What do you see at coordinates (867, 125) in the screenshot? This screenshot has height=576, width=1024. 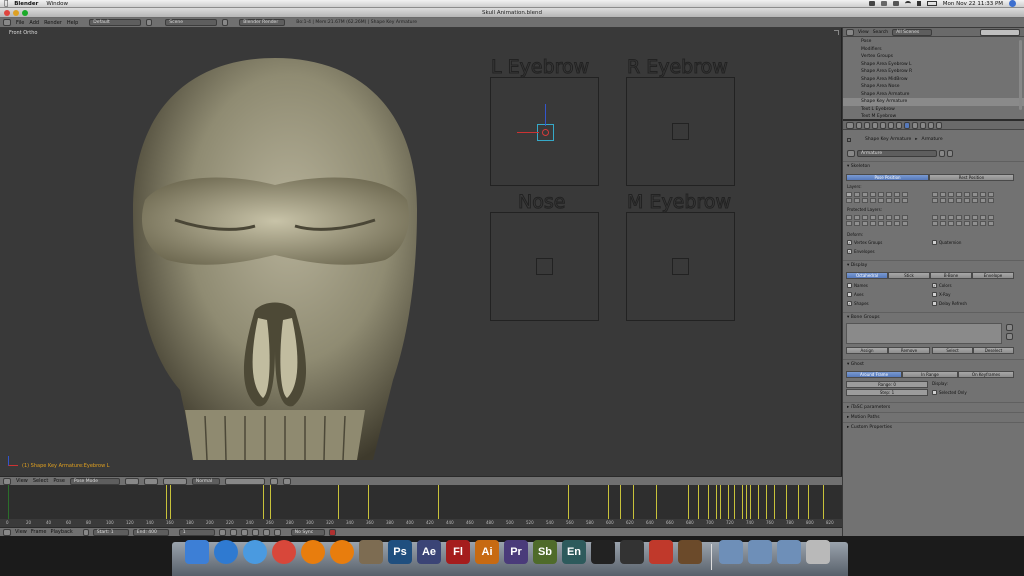 I see `tab-scene-icon` at bounding box center [867, 125].